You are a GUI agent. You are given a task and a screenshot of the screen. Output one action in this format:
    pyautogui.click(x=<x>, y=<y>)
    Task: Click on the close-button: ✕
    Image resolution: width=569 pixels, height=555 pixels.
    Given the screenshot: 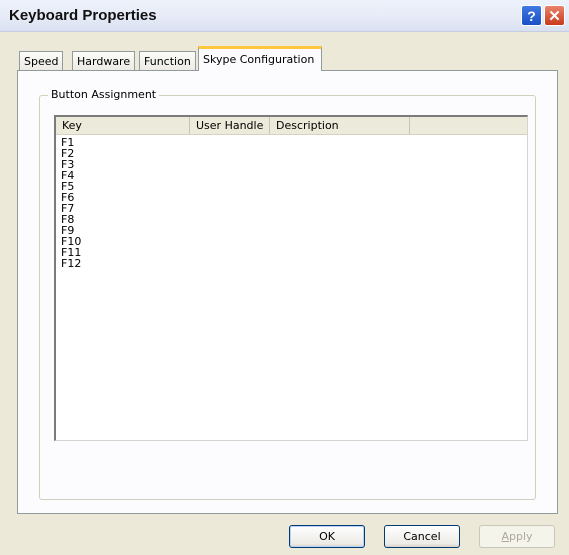 What is the action you would take?
    pyautogui.click(x=554, y=15)
    